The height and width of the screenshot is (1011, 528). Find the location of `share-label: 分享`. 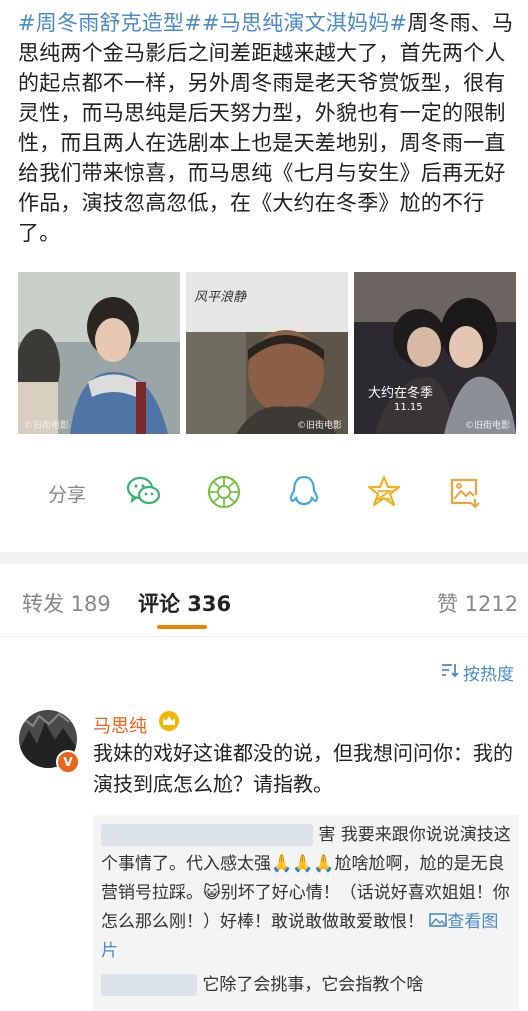

share-label: 分享 is located at coordinates (67, 495).